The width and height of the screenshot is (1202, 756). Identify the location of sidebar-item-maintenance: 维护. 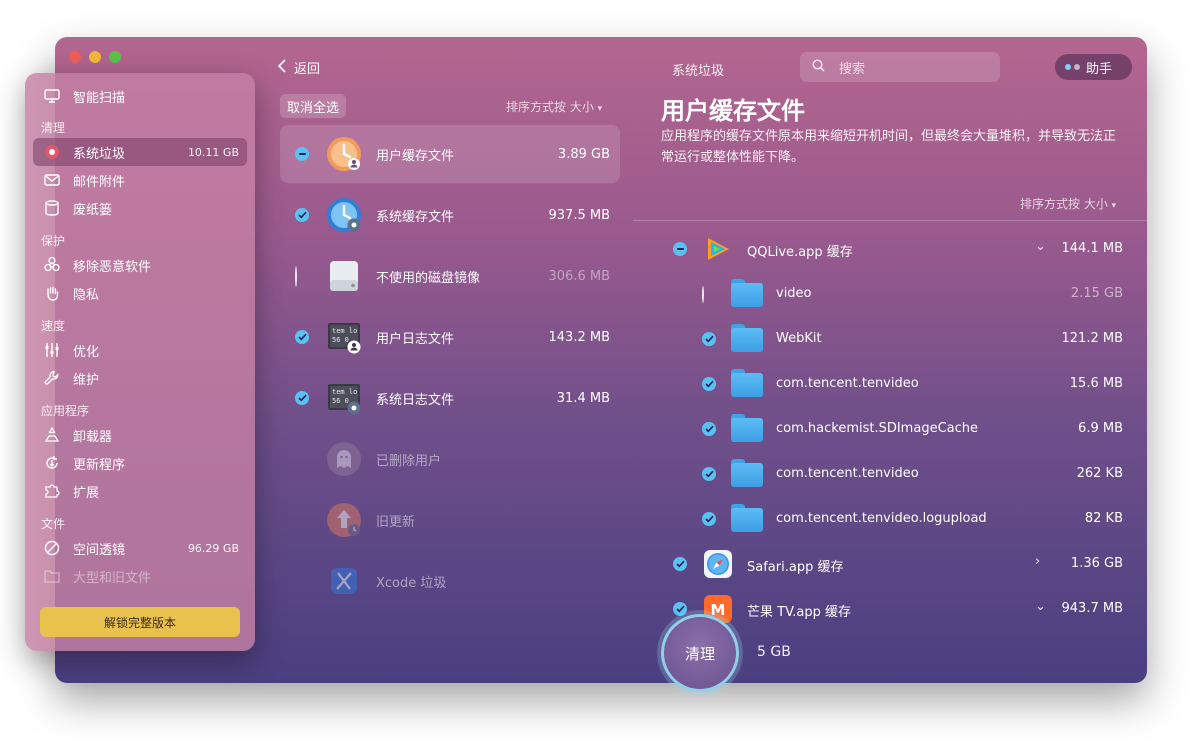
(140, 378).